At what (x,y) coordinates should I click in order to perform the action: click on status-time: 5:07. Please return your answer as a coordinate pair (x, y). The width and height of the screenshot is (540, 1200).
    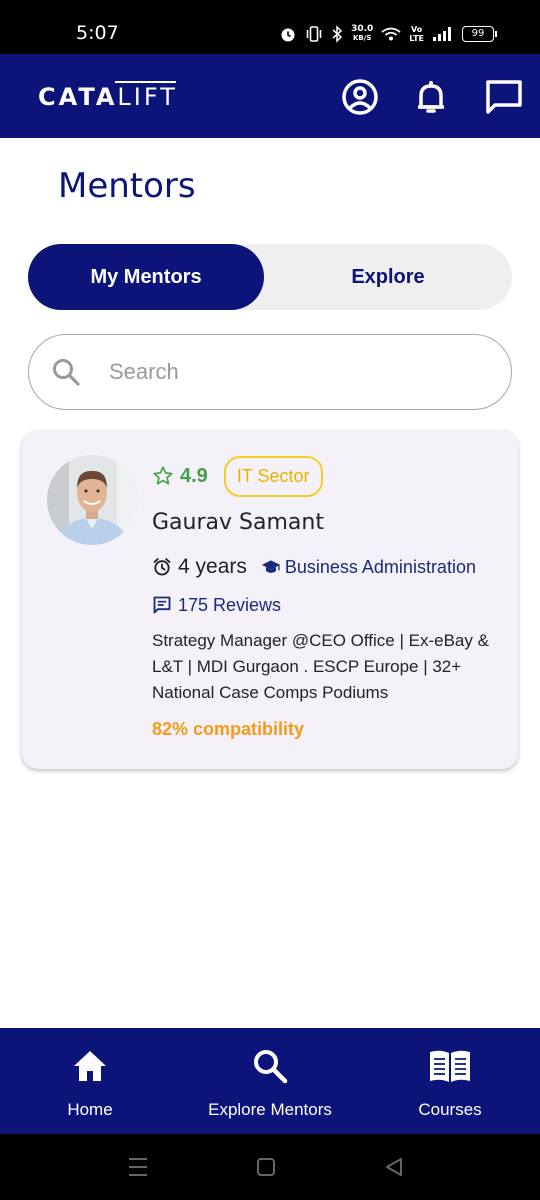
    Looking at the image, I should click on (97, 33).